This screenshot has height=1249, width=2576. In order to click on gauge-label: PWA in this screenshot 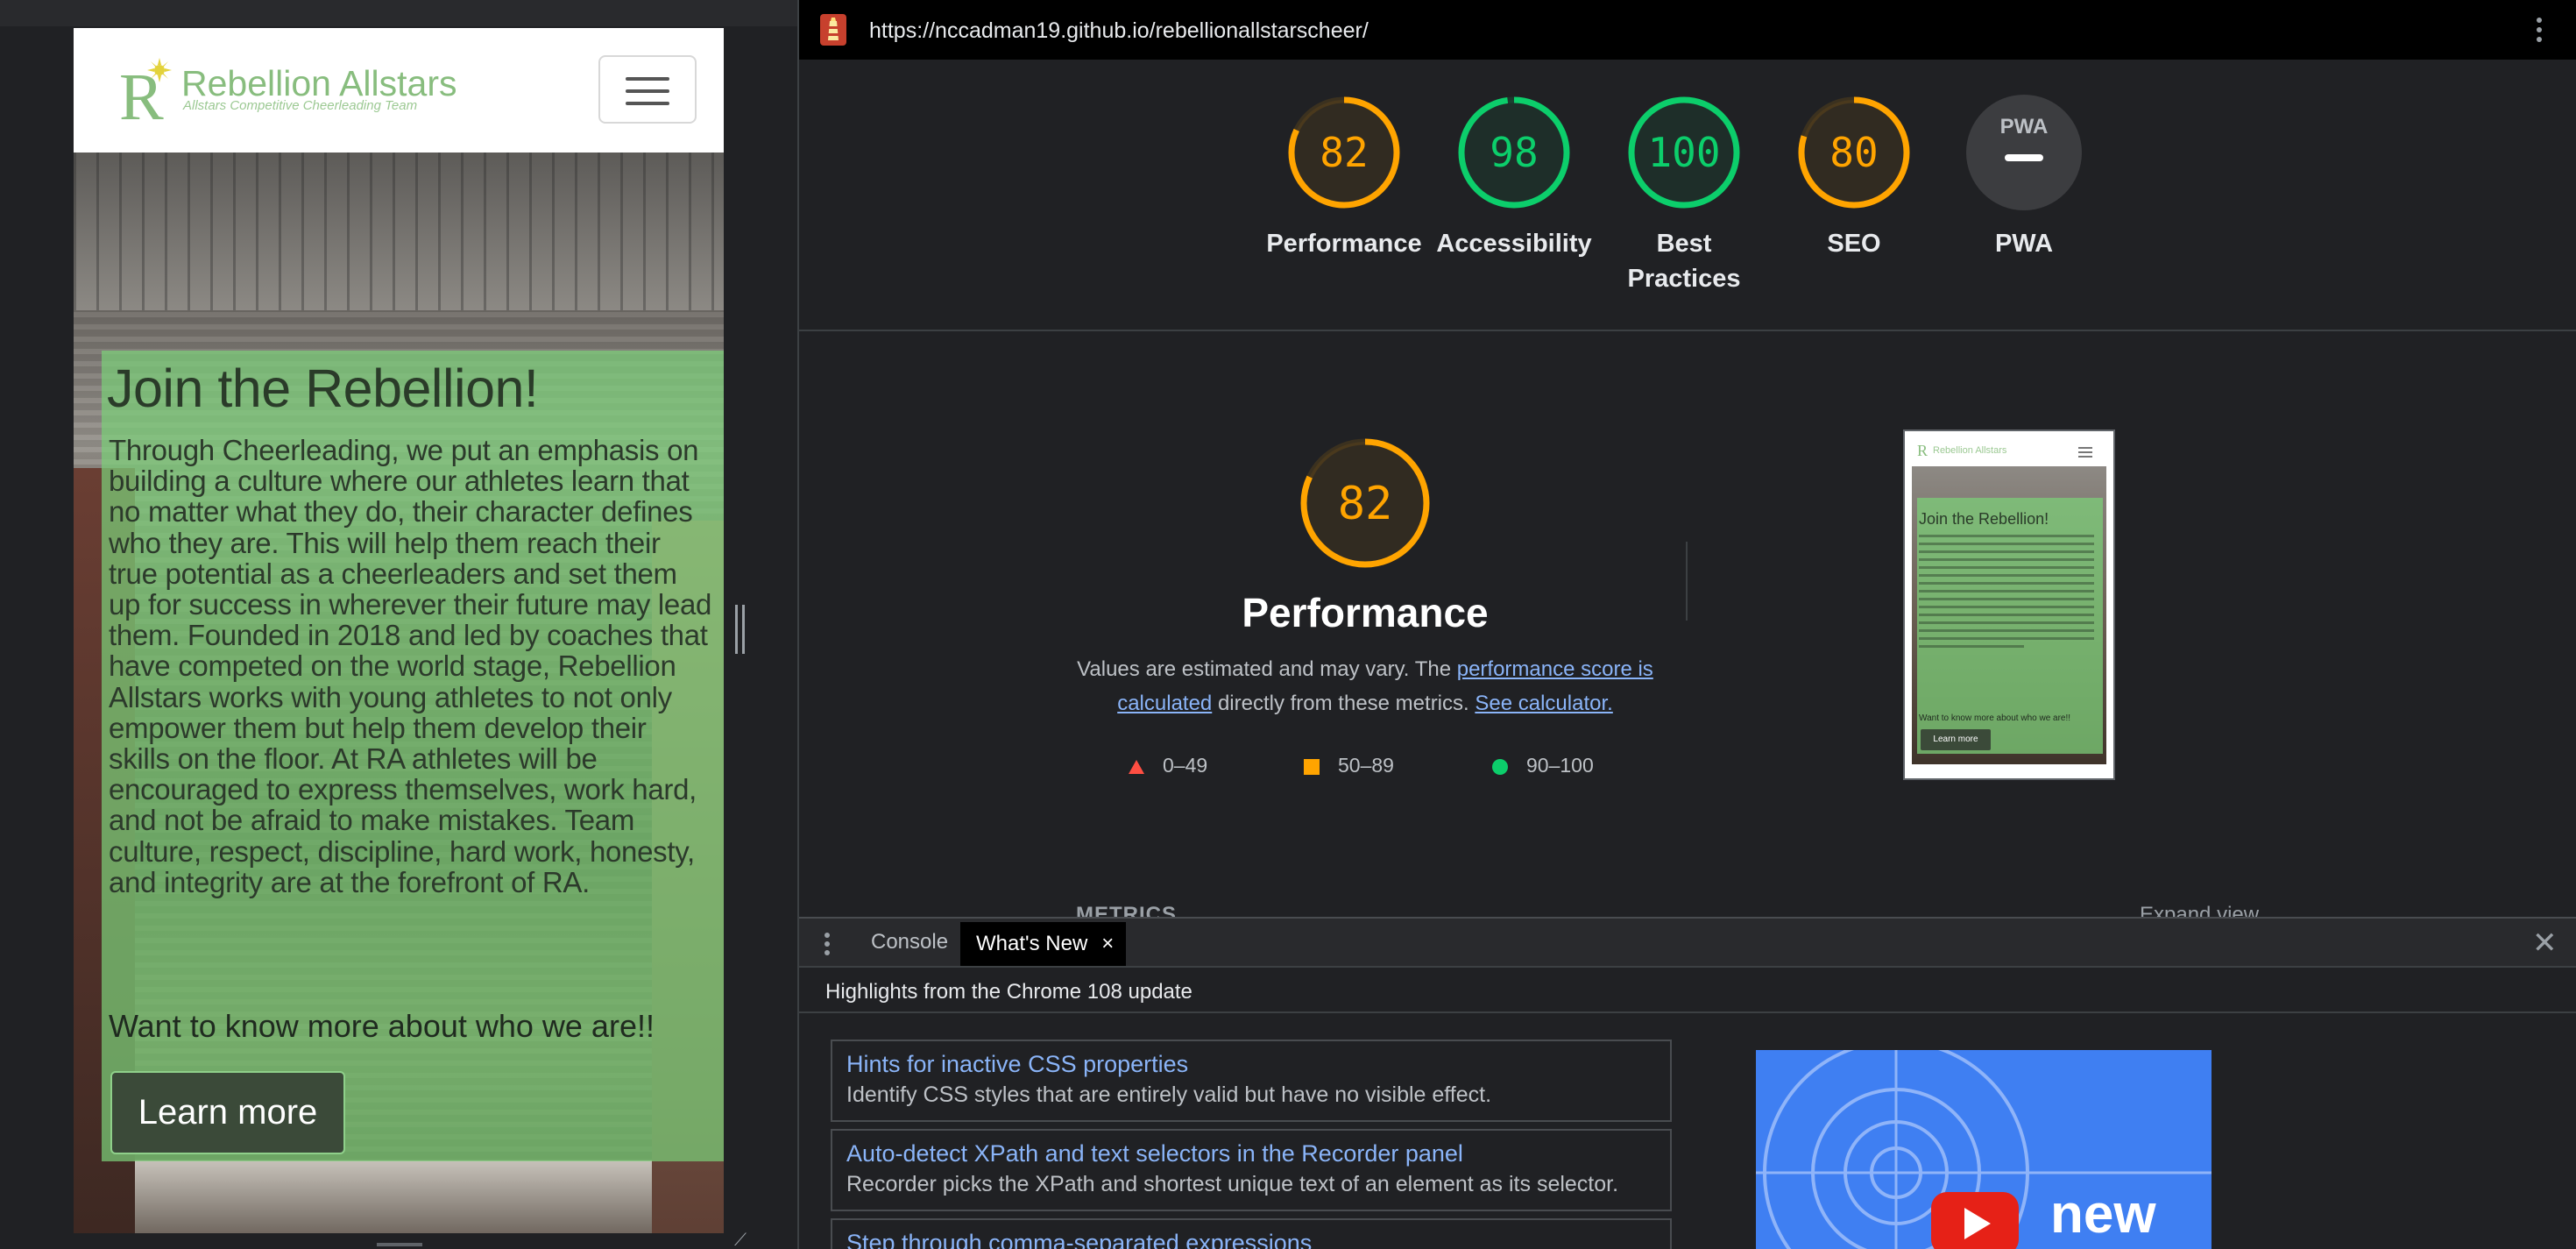, I will do `click(2024, 244)`.